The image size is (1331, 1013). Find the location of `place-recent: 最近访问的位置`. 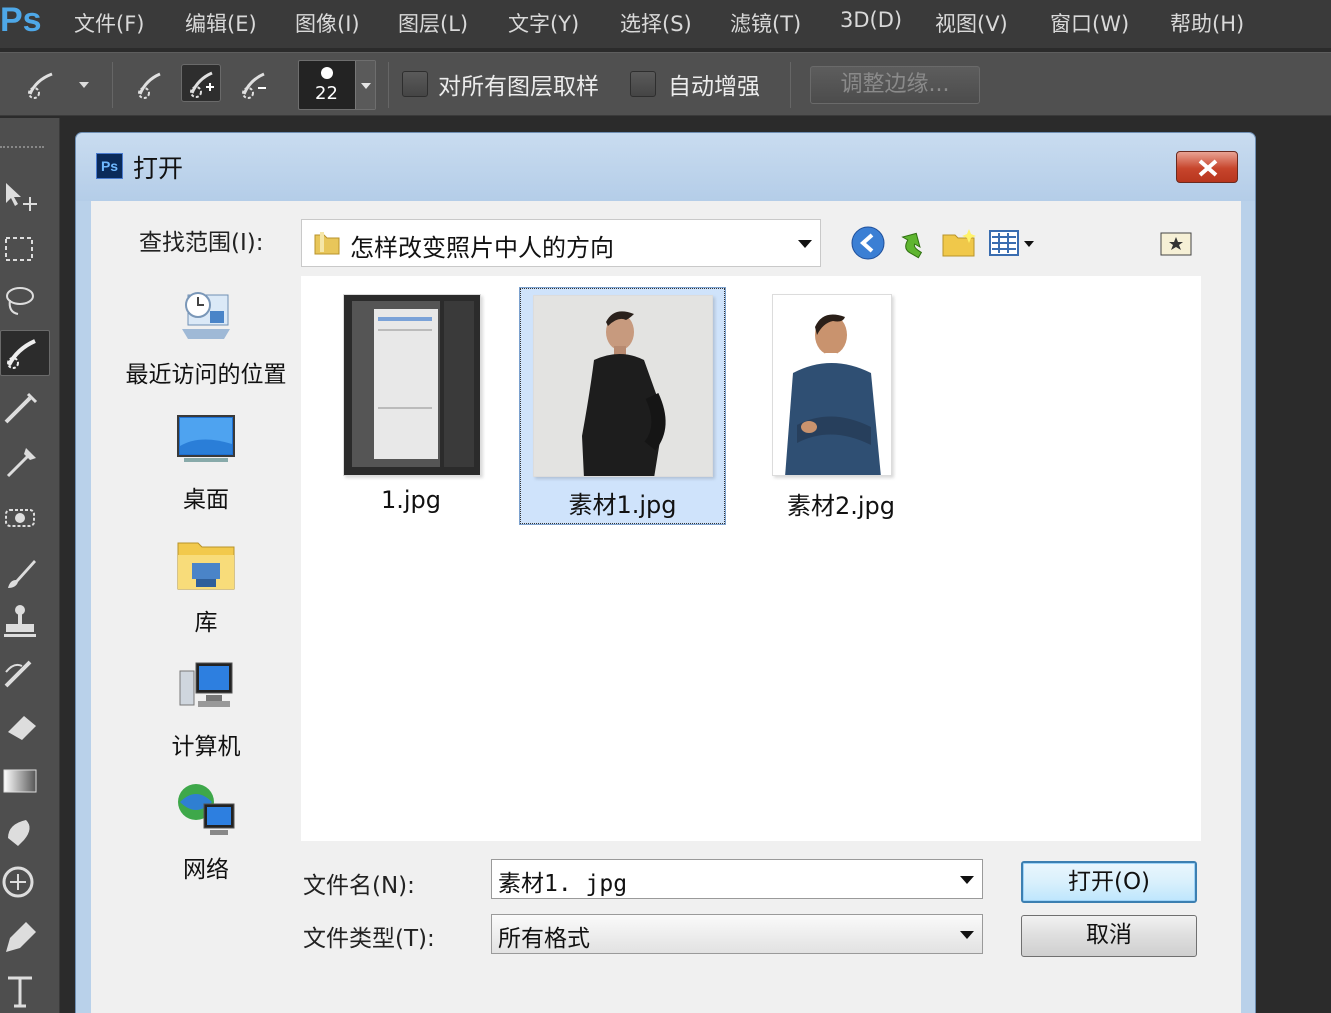

place-recent: 最近访问的位置 is located at coordinates (206, 335).